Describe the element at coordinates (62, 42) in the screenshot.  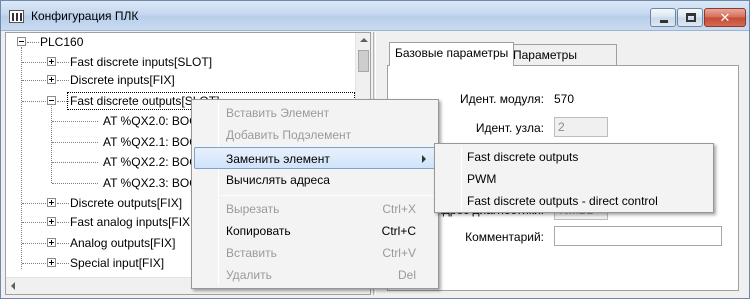
I see `tree-root-label: PLC160` at that location.